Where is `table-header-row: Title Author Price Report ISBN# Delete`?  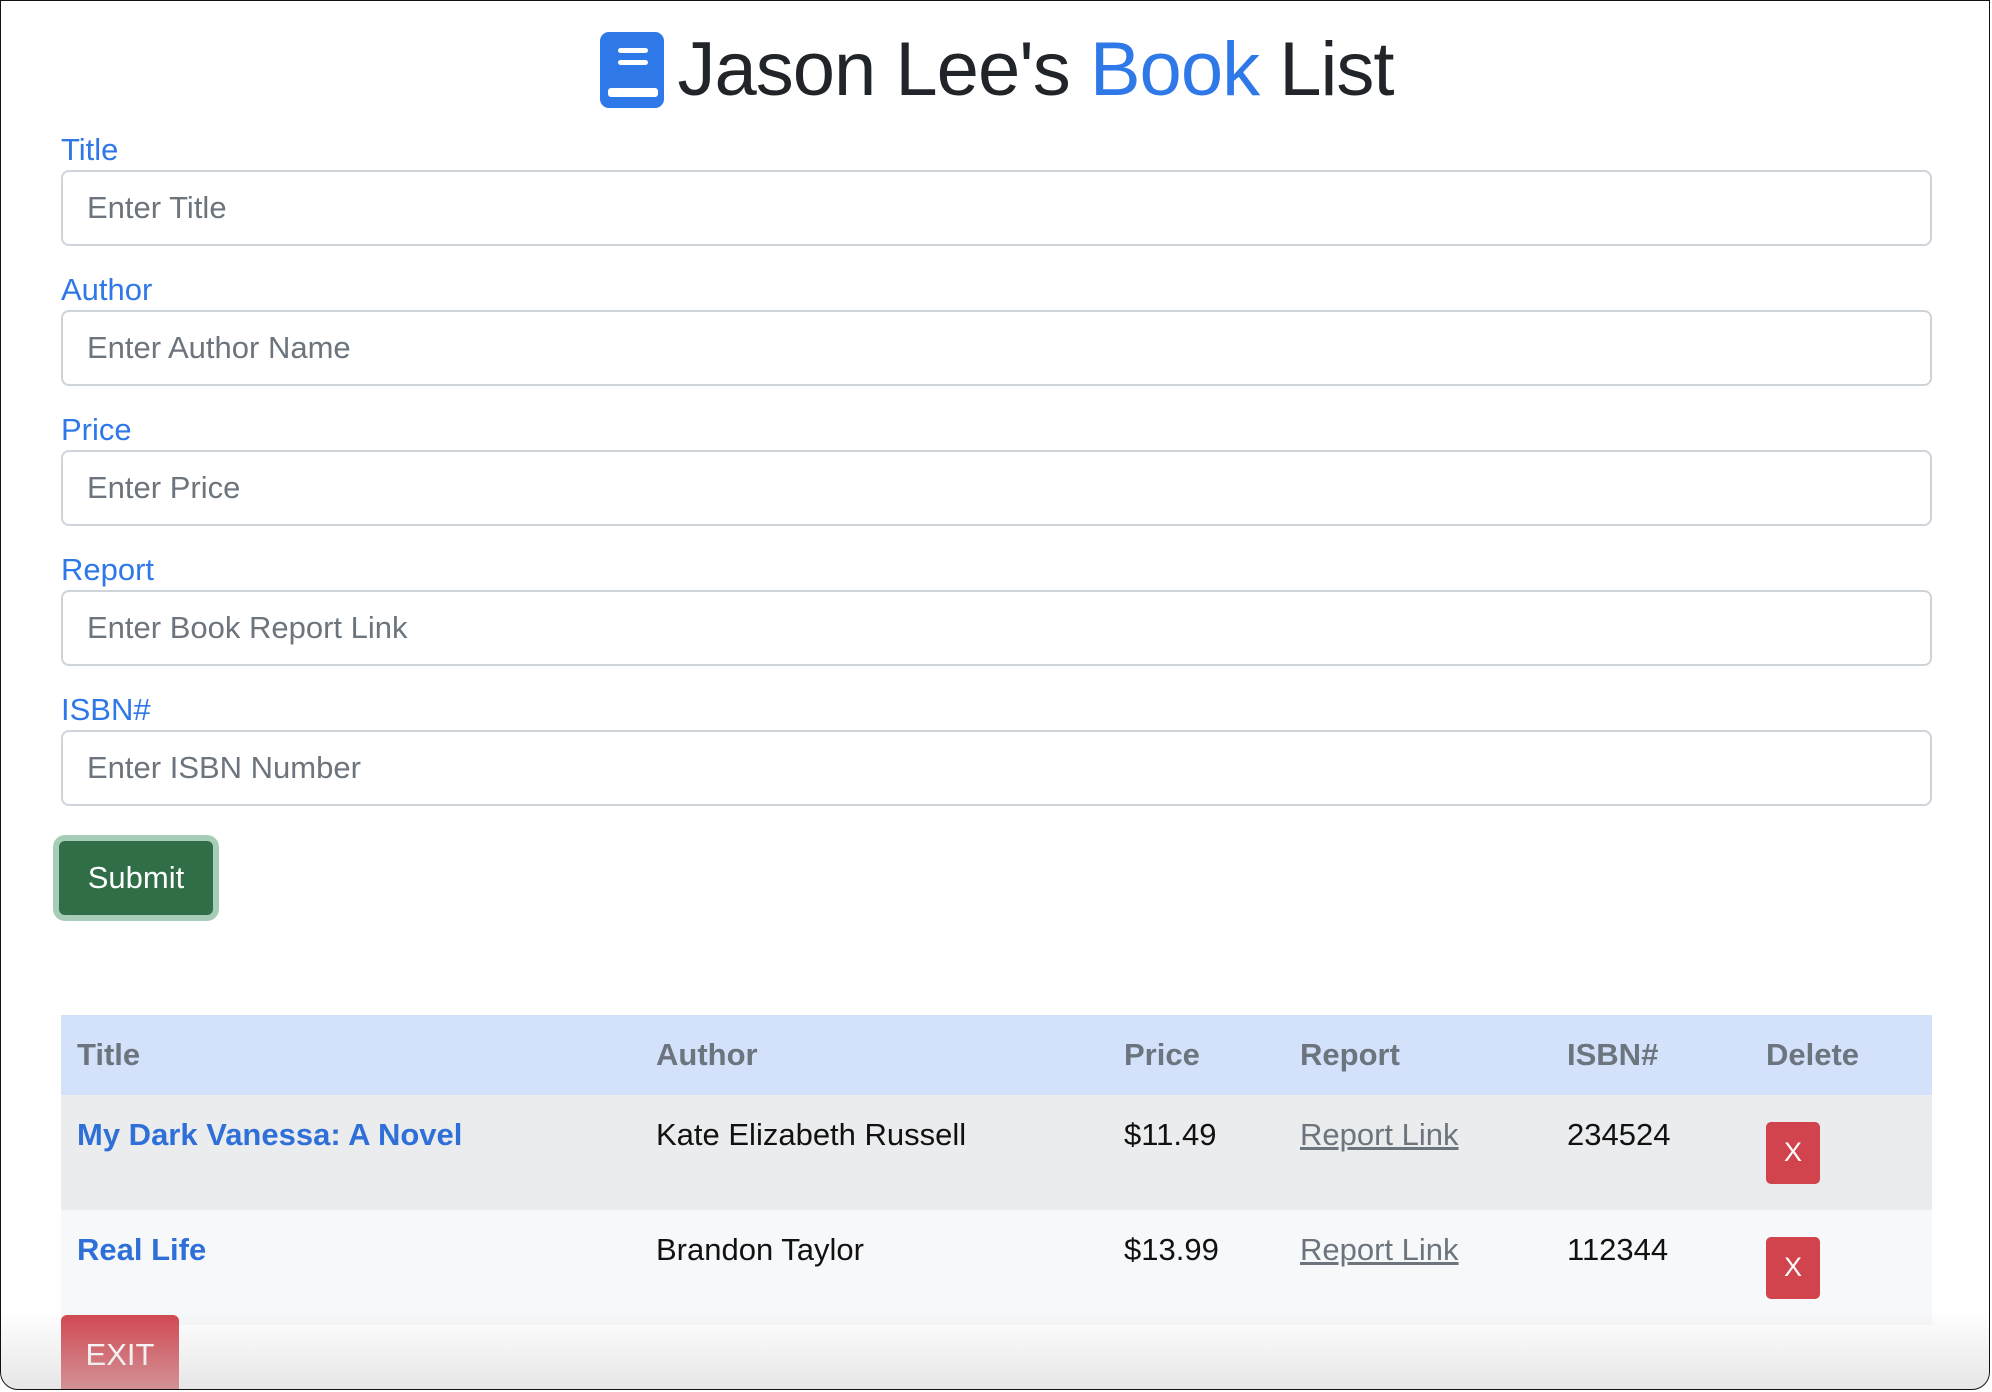 table-header-row: Title Author Price Report ISBN# Delete is located at coordinates (996, 1055).